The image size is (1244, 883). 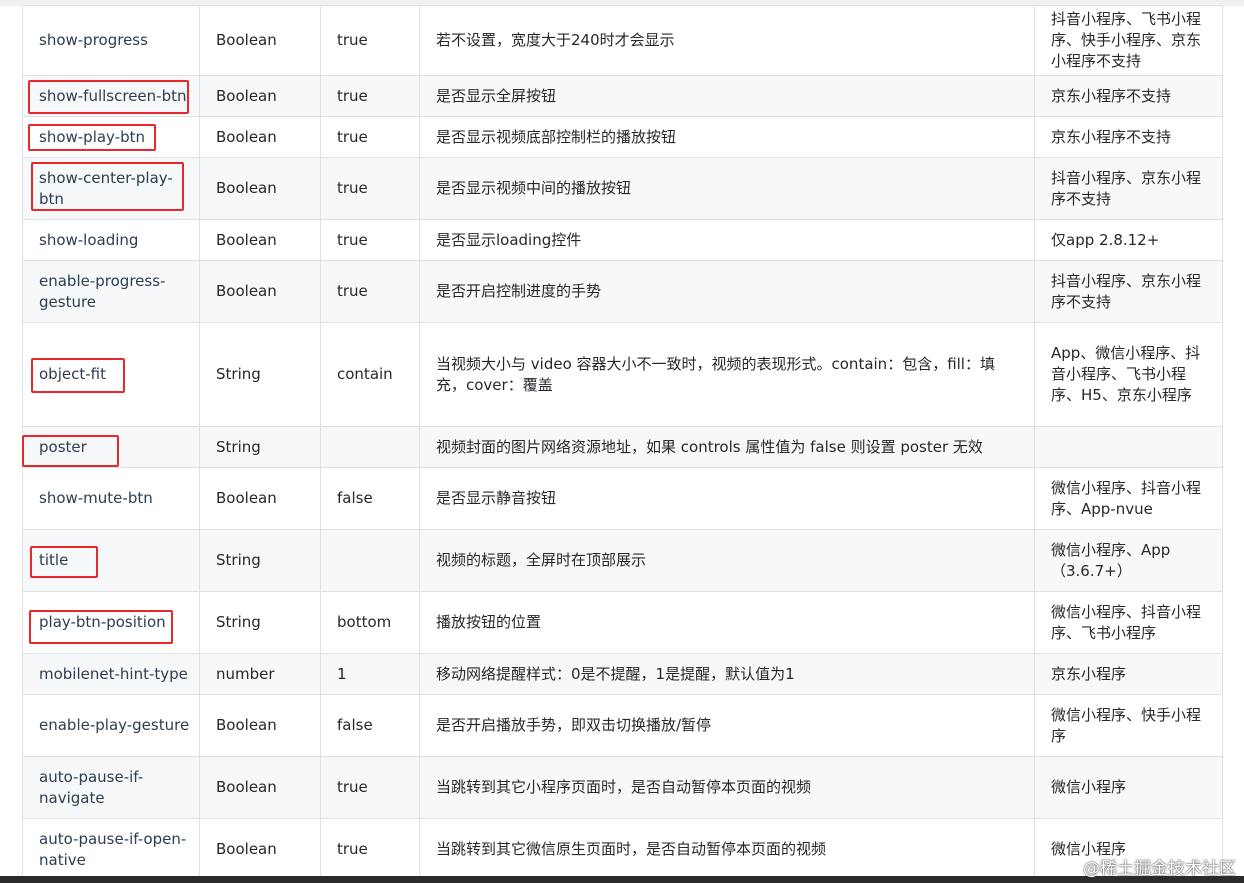 I want to click on prop-desc: 当跳转到其它小程序页面时，是否自动暂停本页面的视频, so click(x=727, y=787).